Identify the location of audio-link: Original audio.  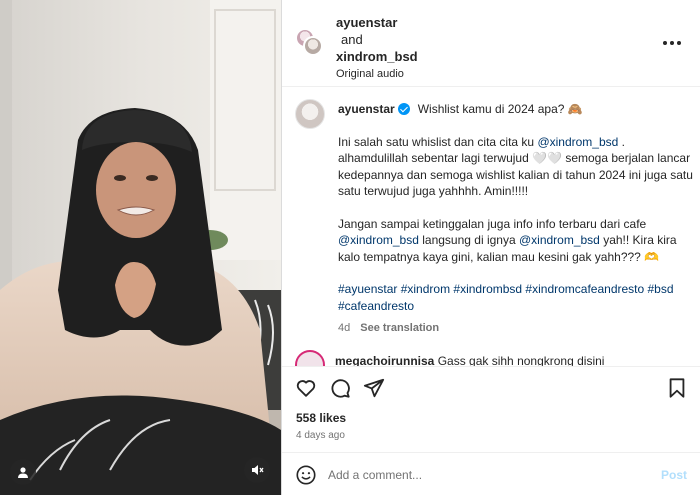
(377, 74).